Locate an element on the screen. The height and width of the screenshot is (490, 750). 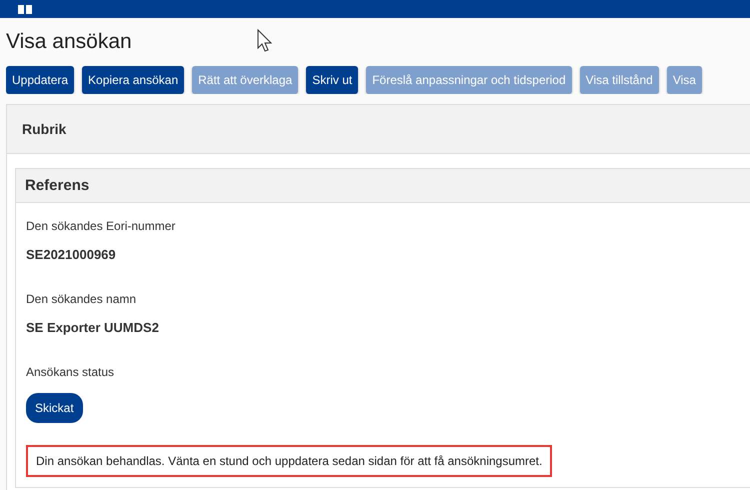
field-value: SE Exporter UUMDS2 is located at coordinates (93, 327).